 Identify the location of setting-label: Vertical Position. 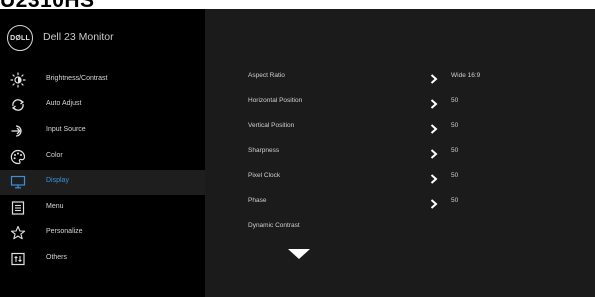
(271, 125).